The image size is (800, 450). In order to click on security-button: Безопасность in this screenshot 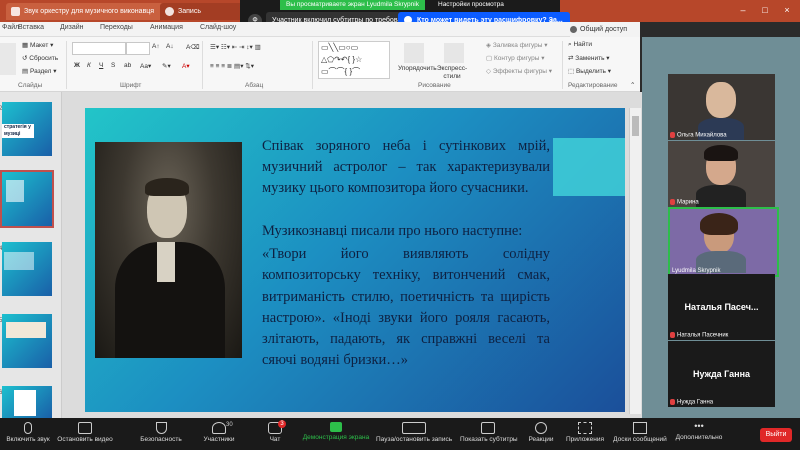, I will do `click(161, 434)`.